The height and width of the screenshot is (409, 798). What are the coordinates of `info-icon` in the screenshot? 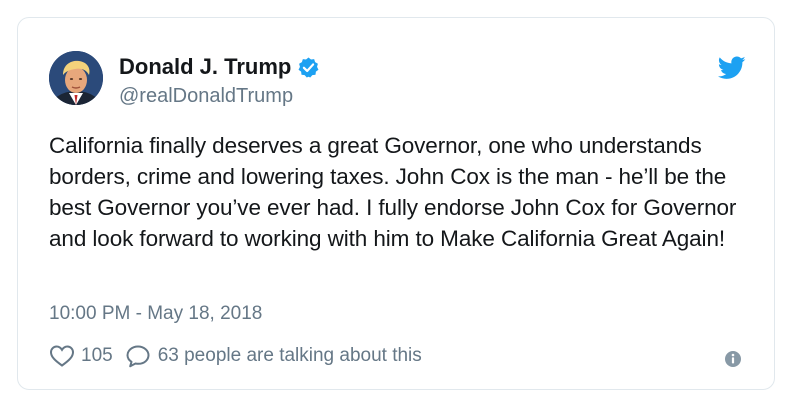 It's located at (733, 359).